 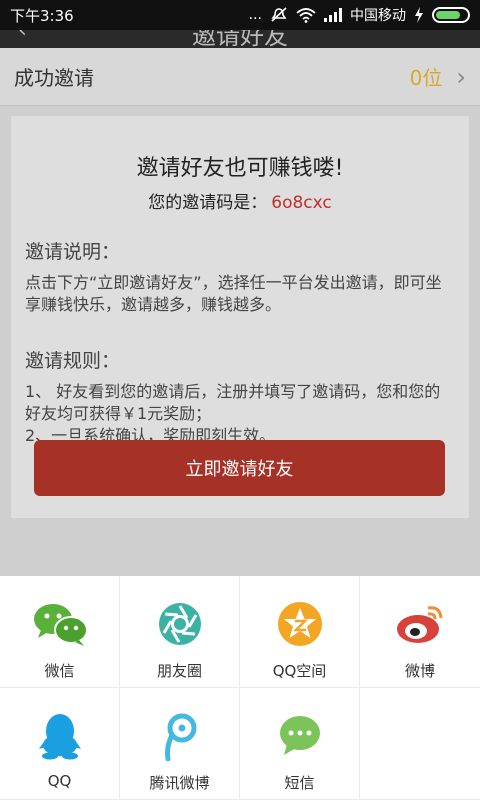 What do you see at coordinates (378, 16) in the screenshot?
I see `carrier-label: 中国移动` at bounding box center [378, 16].